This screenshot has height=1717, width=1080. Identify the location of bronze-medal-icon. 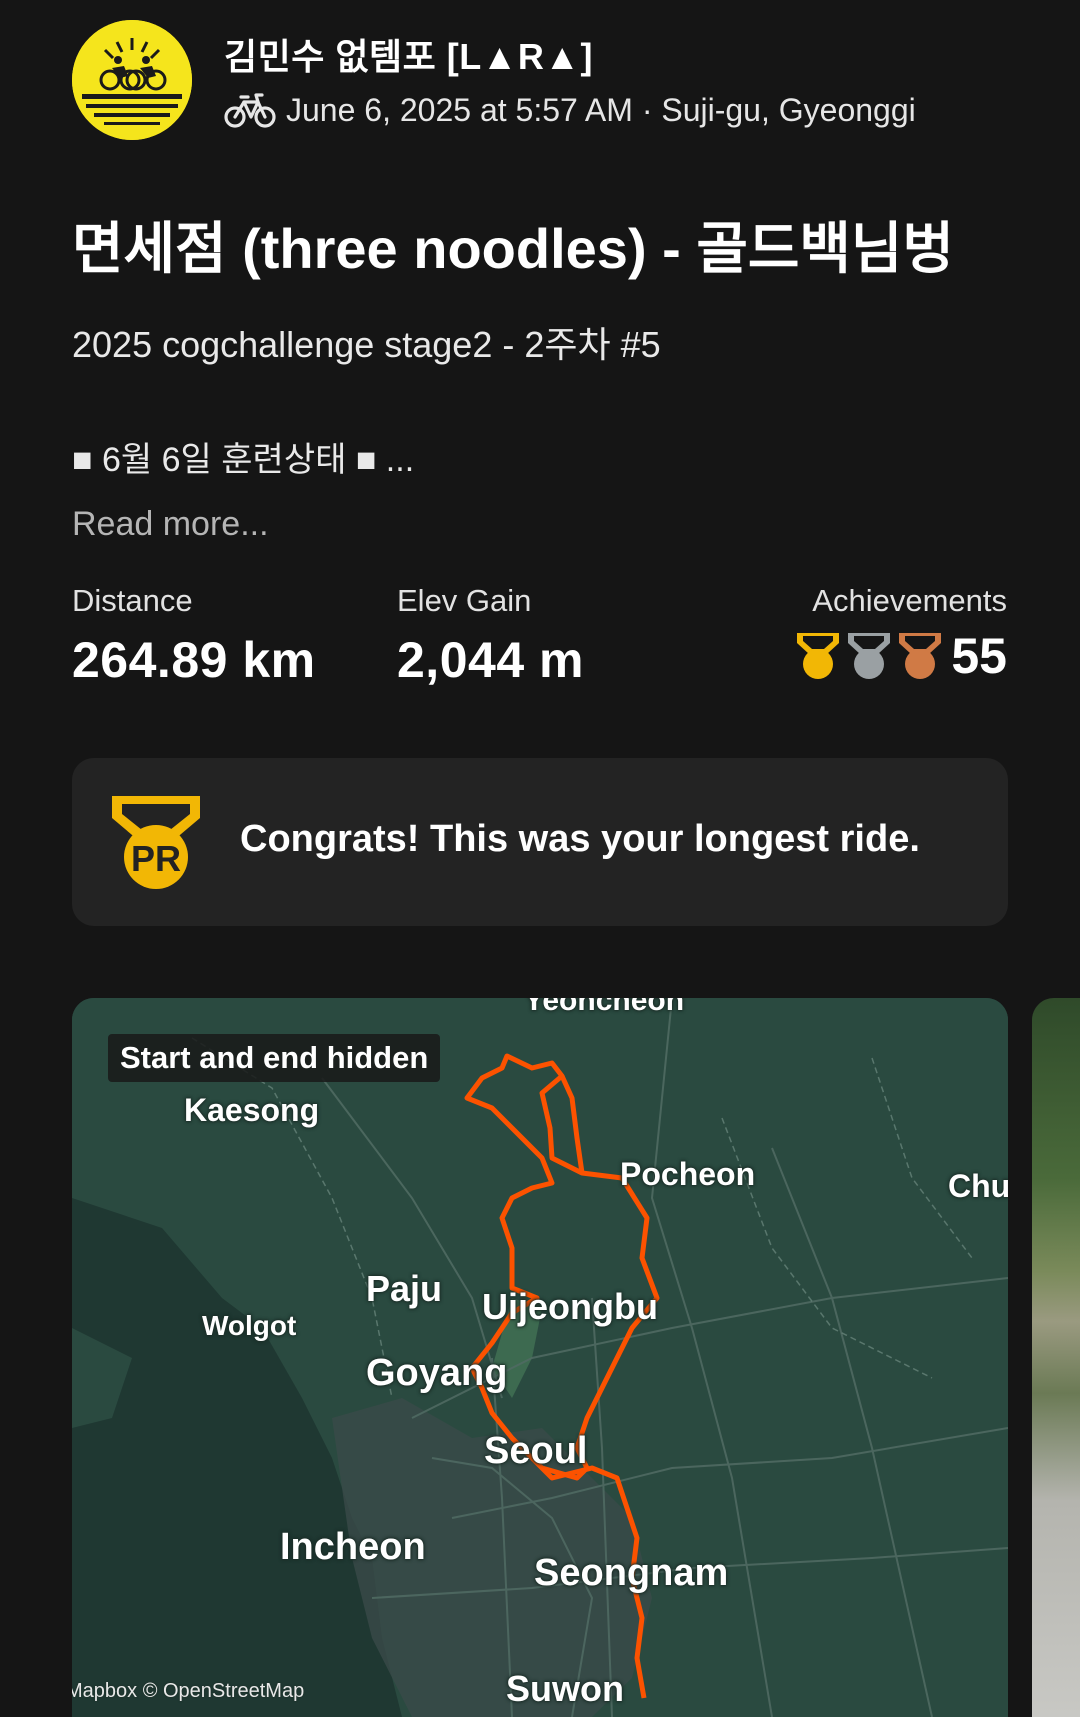
(920, 656).